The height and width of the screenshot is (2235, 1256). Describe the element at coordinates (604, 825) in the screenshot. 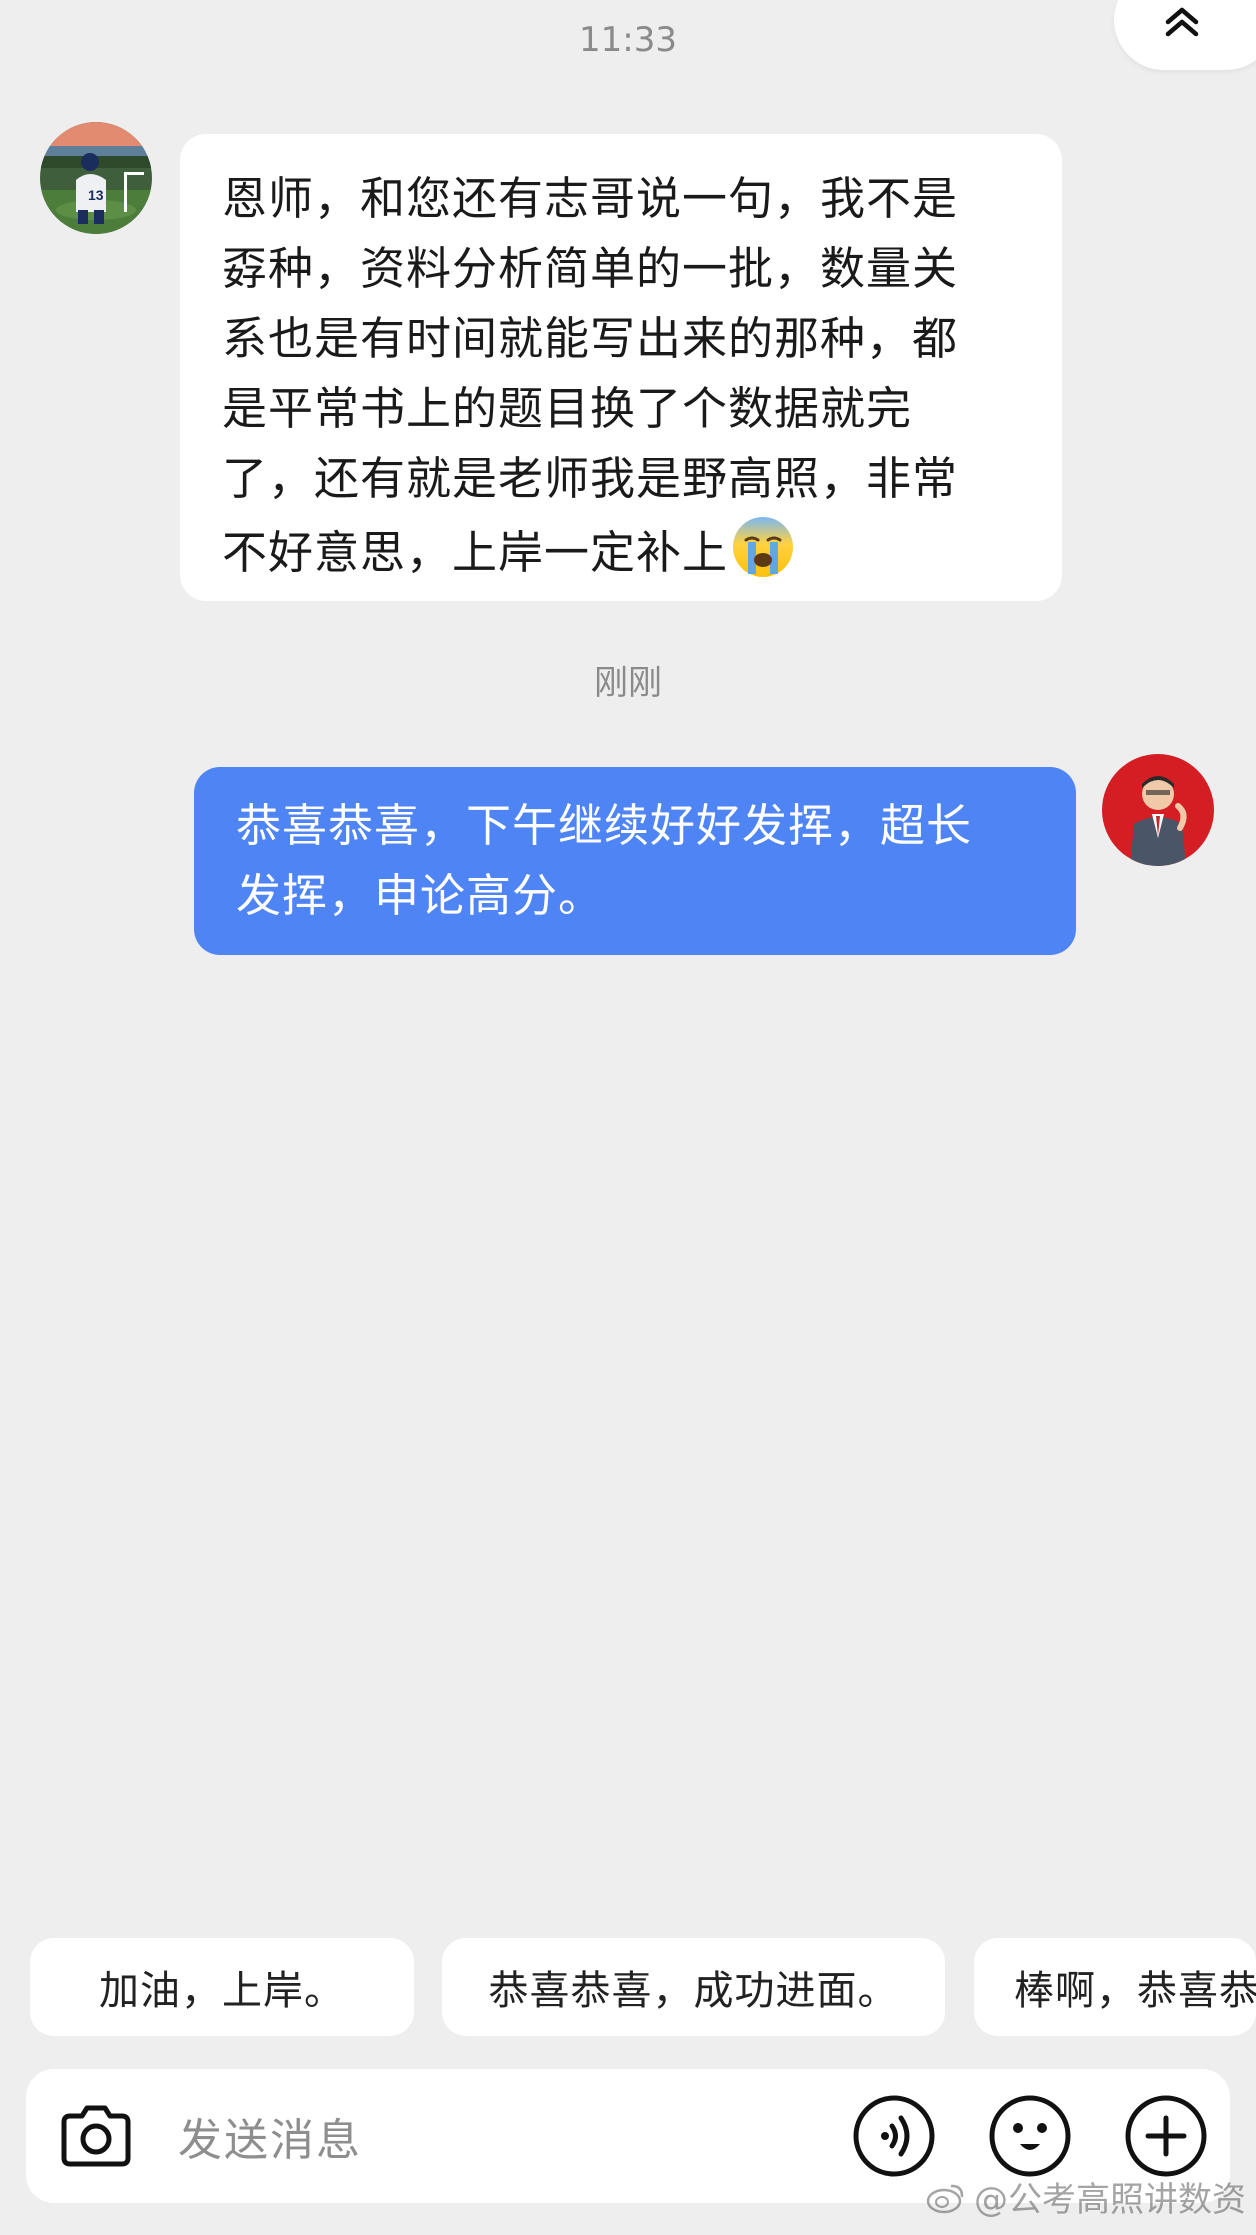

I see `message-line: 恭喜恭喜，下午继续好好发挥，超长` at that location.